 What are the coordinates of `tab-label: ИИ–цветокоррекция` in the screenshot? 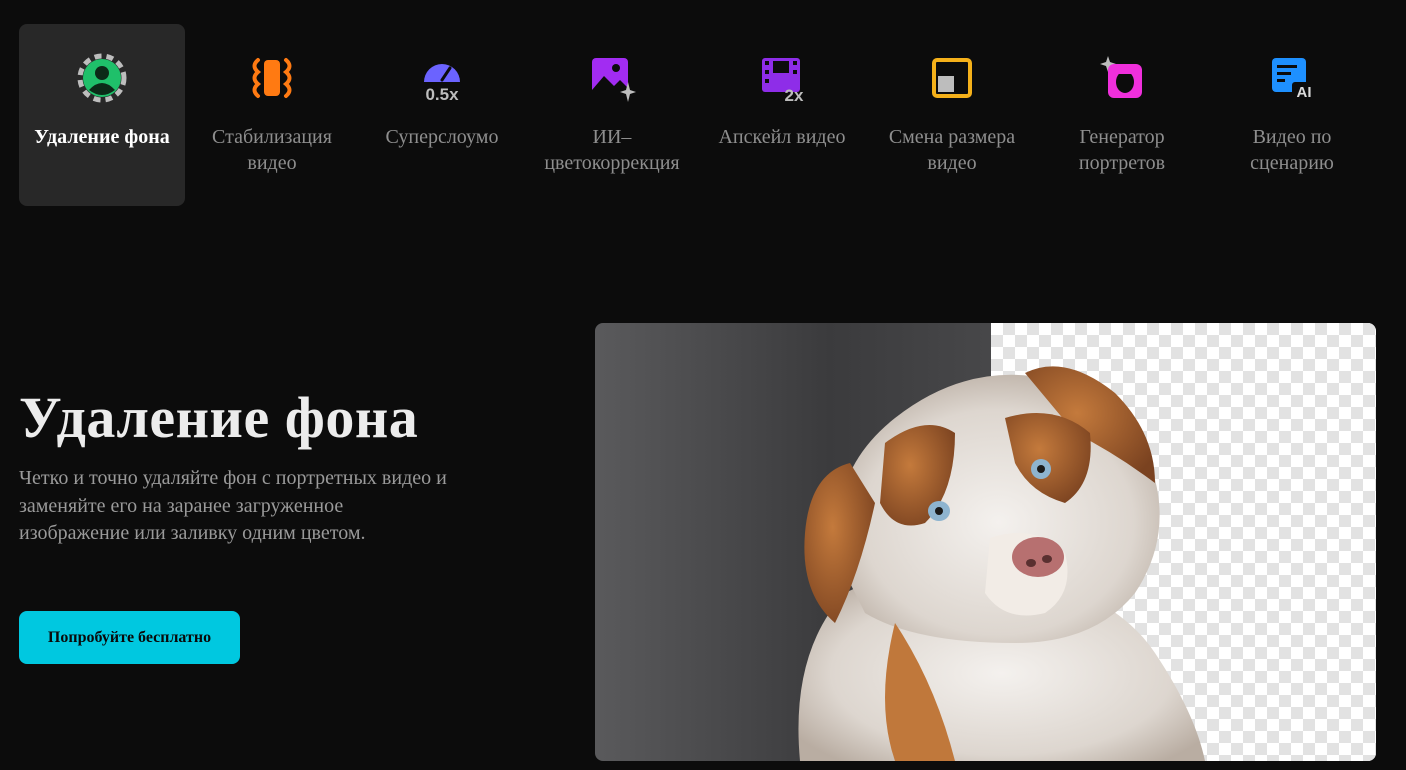 It's located at (612, 150).